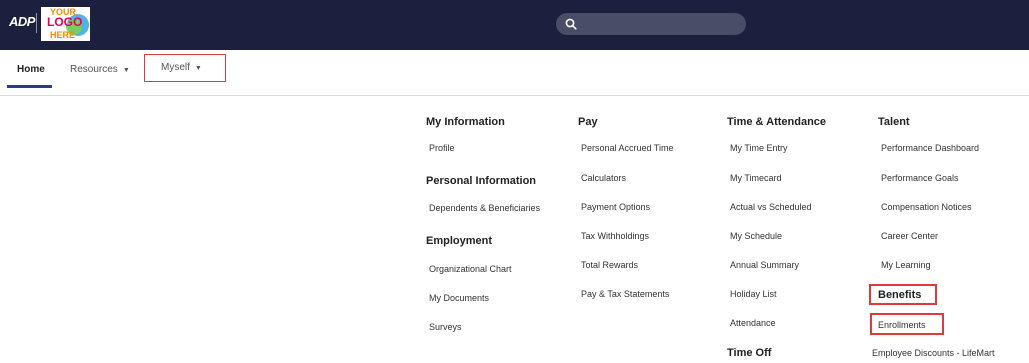  I want to click on menu-item-annual-summary: Annual Summary, so click(764, 265).